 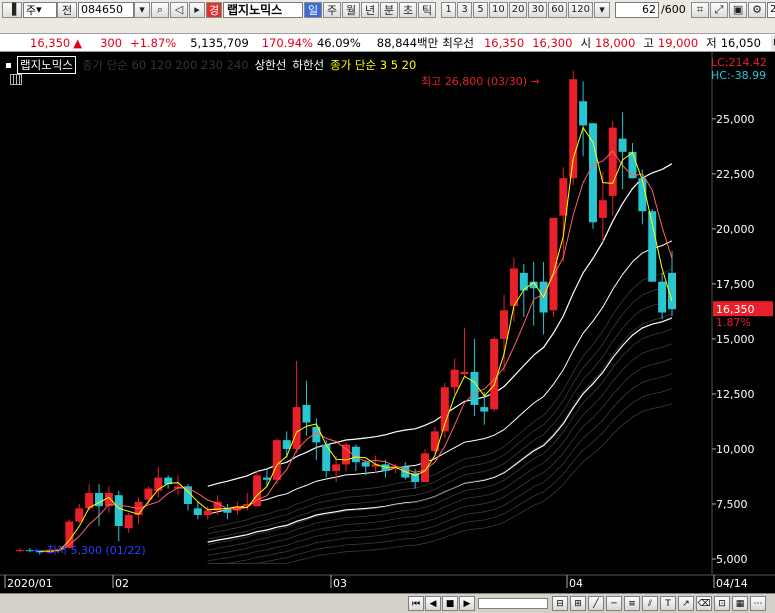 What do you see at coordinates (596, 603) in the screenshot?
I see `draw-line-icon: ╱` at bounding box center [596, 603].